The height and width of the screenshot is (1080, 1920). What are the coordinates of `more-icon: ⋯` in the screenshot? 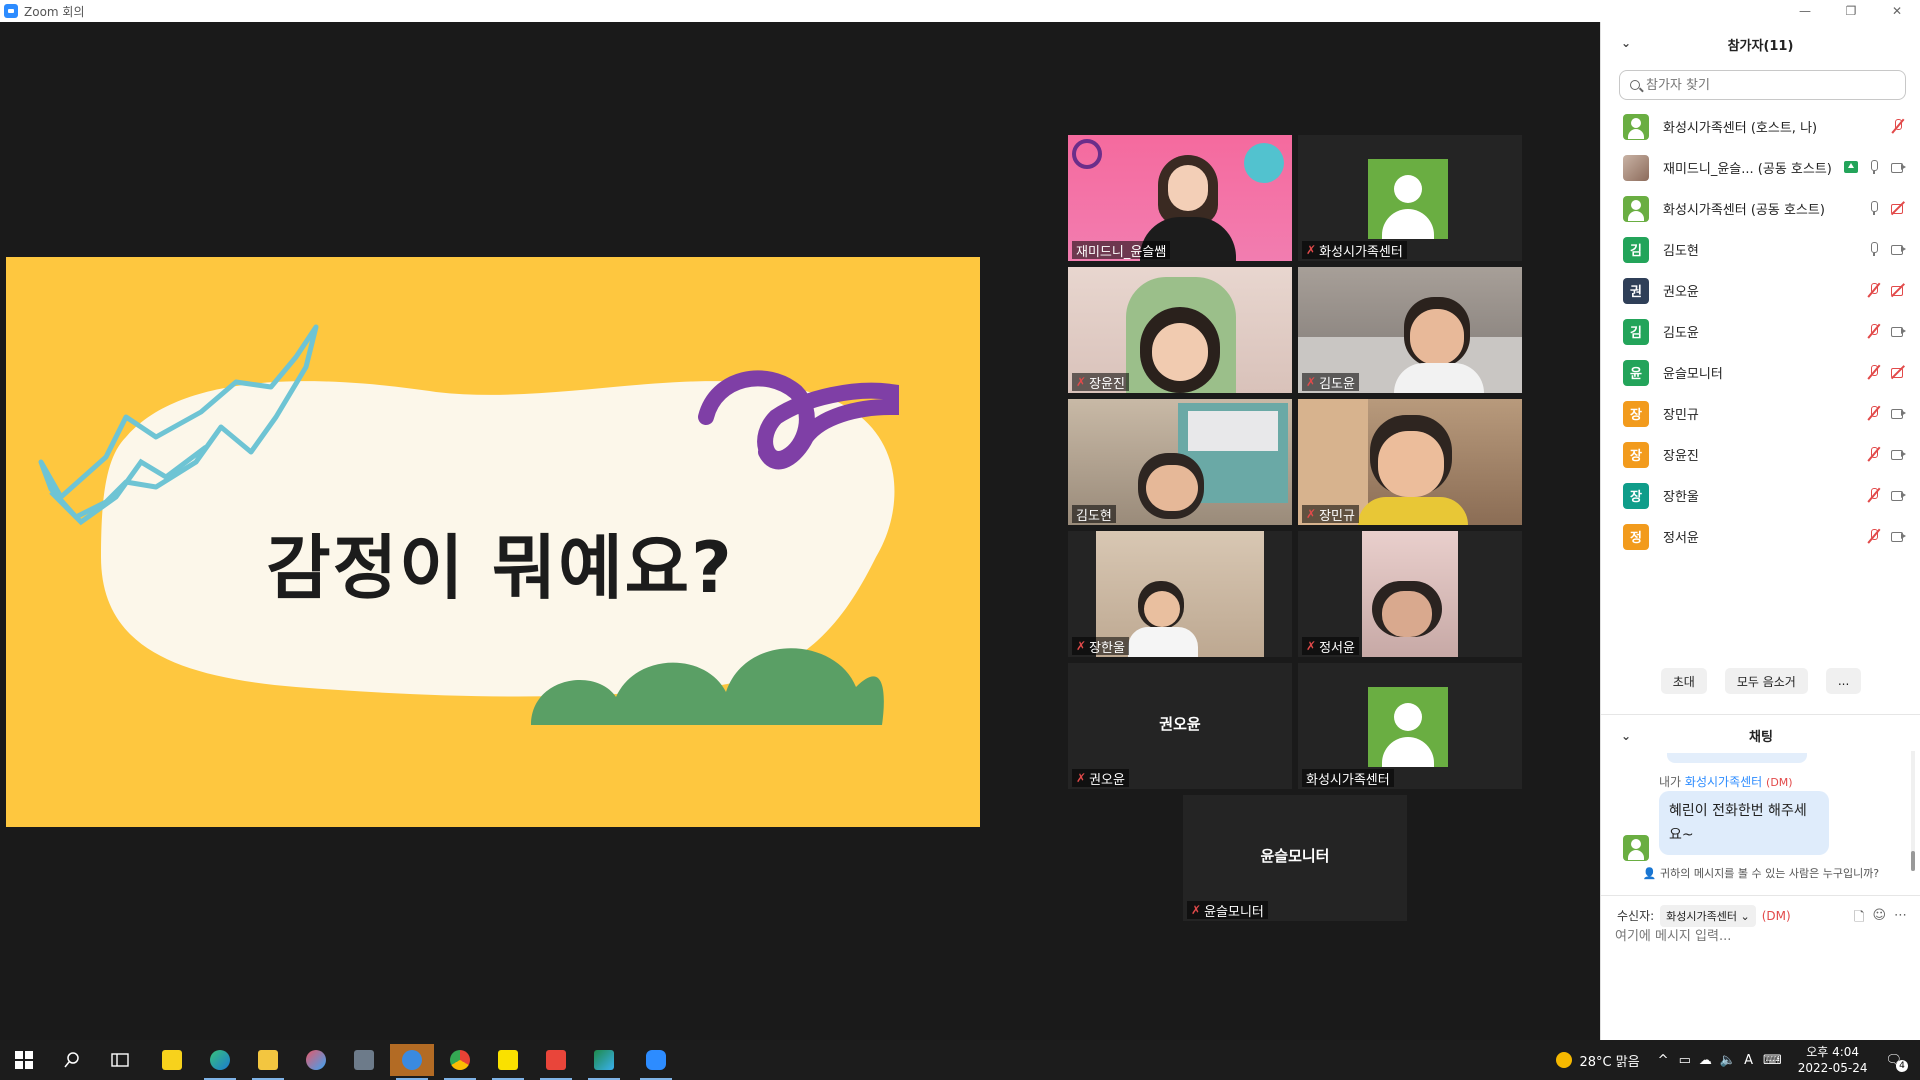 It's located at (1900, 919).